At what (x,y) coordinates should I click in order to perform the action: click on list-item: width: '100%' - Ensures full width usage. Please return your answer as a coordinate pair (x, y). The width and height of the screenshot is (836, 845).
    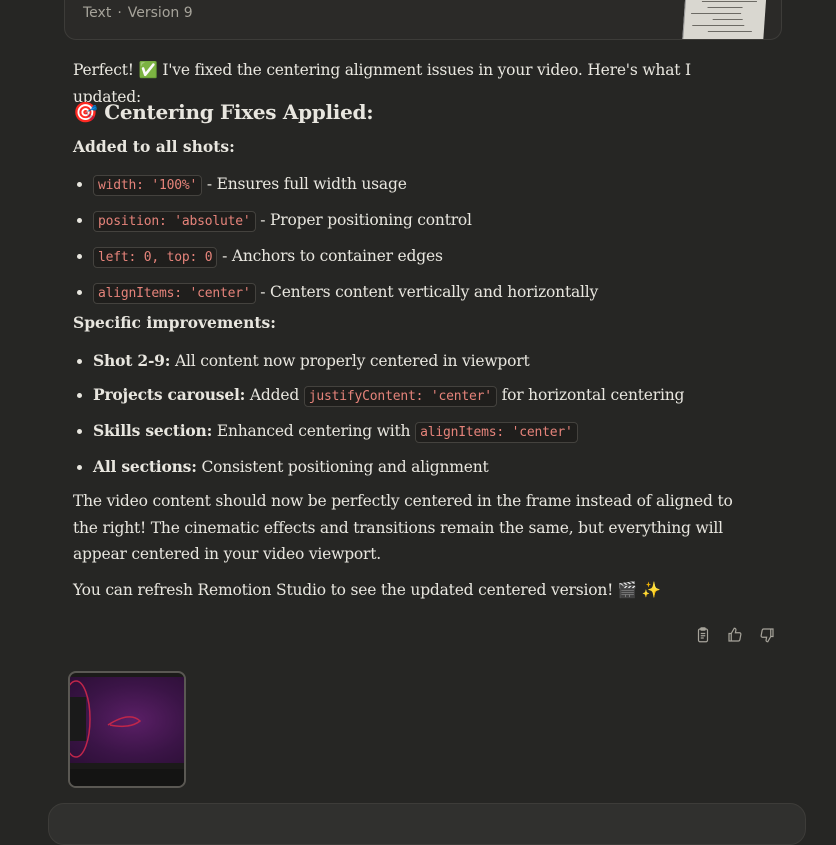
    Looking at the image, I should click on (423, 185).